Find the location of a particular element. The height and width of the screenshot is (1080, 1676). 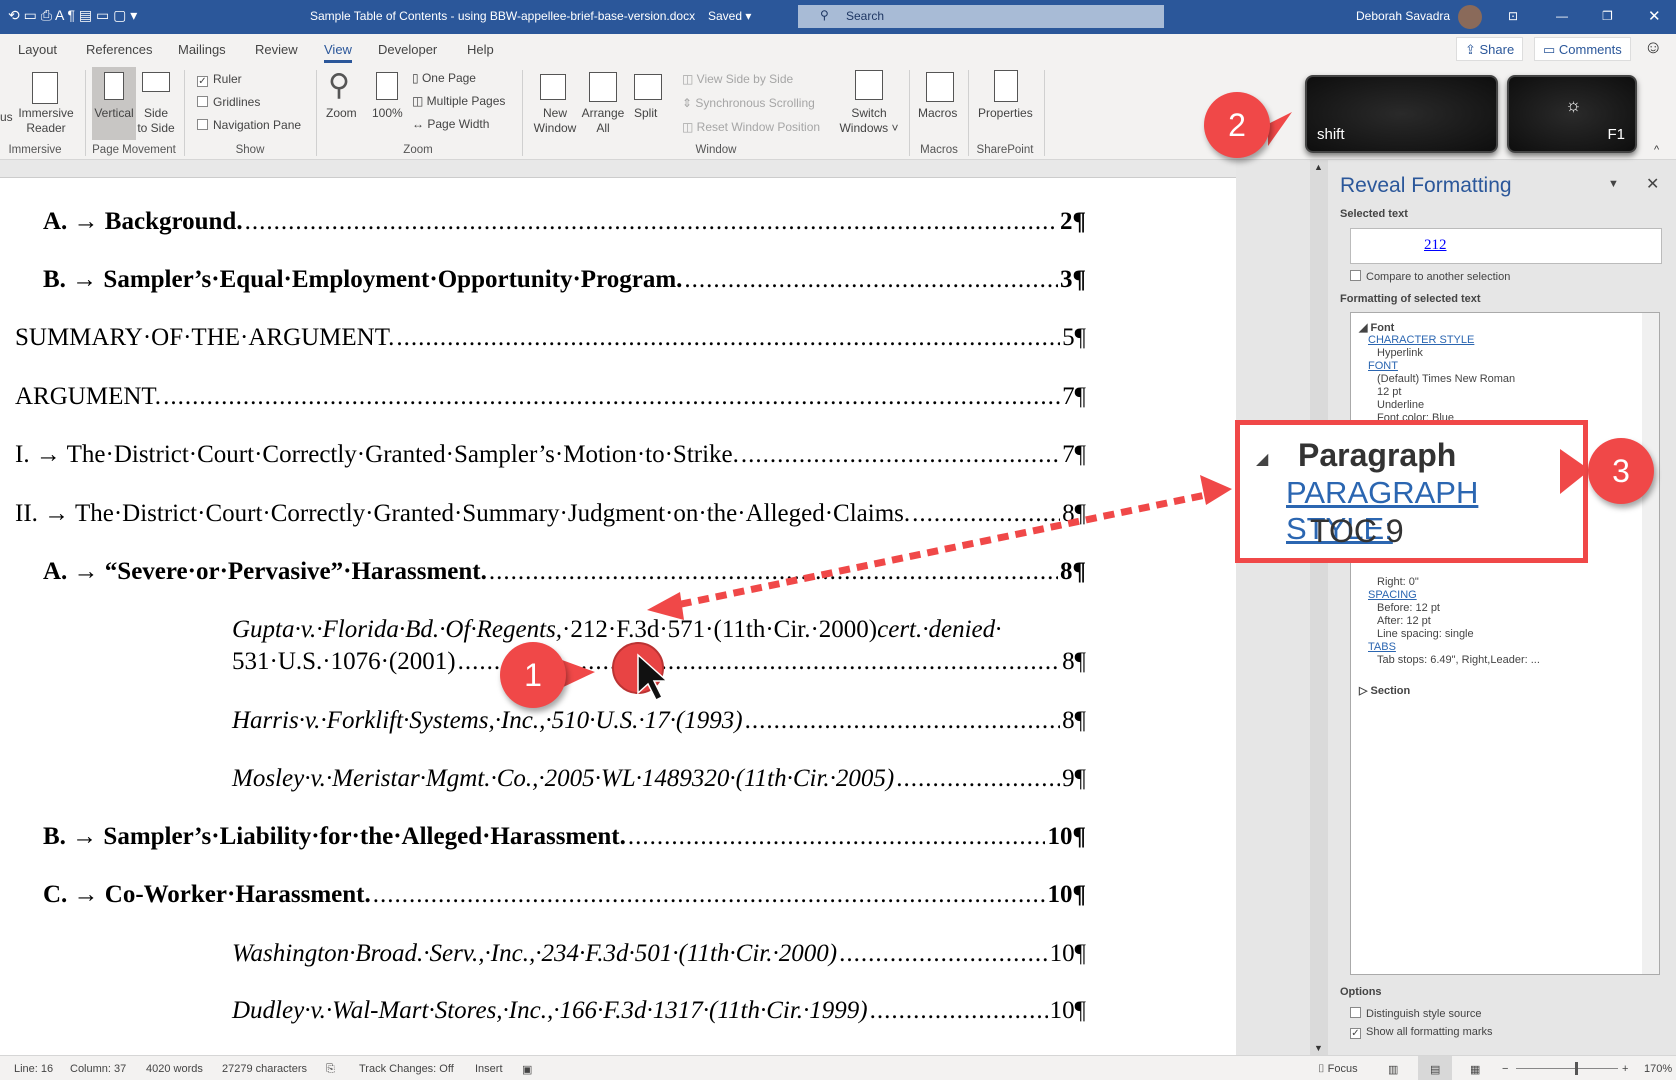

print-layout-button: ▤ is located at coordinates (1435, 1068).